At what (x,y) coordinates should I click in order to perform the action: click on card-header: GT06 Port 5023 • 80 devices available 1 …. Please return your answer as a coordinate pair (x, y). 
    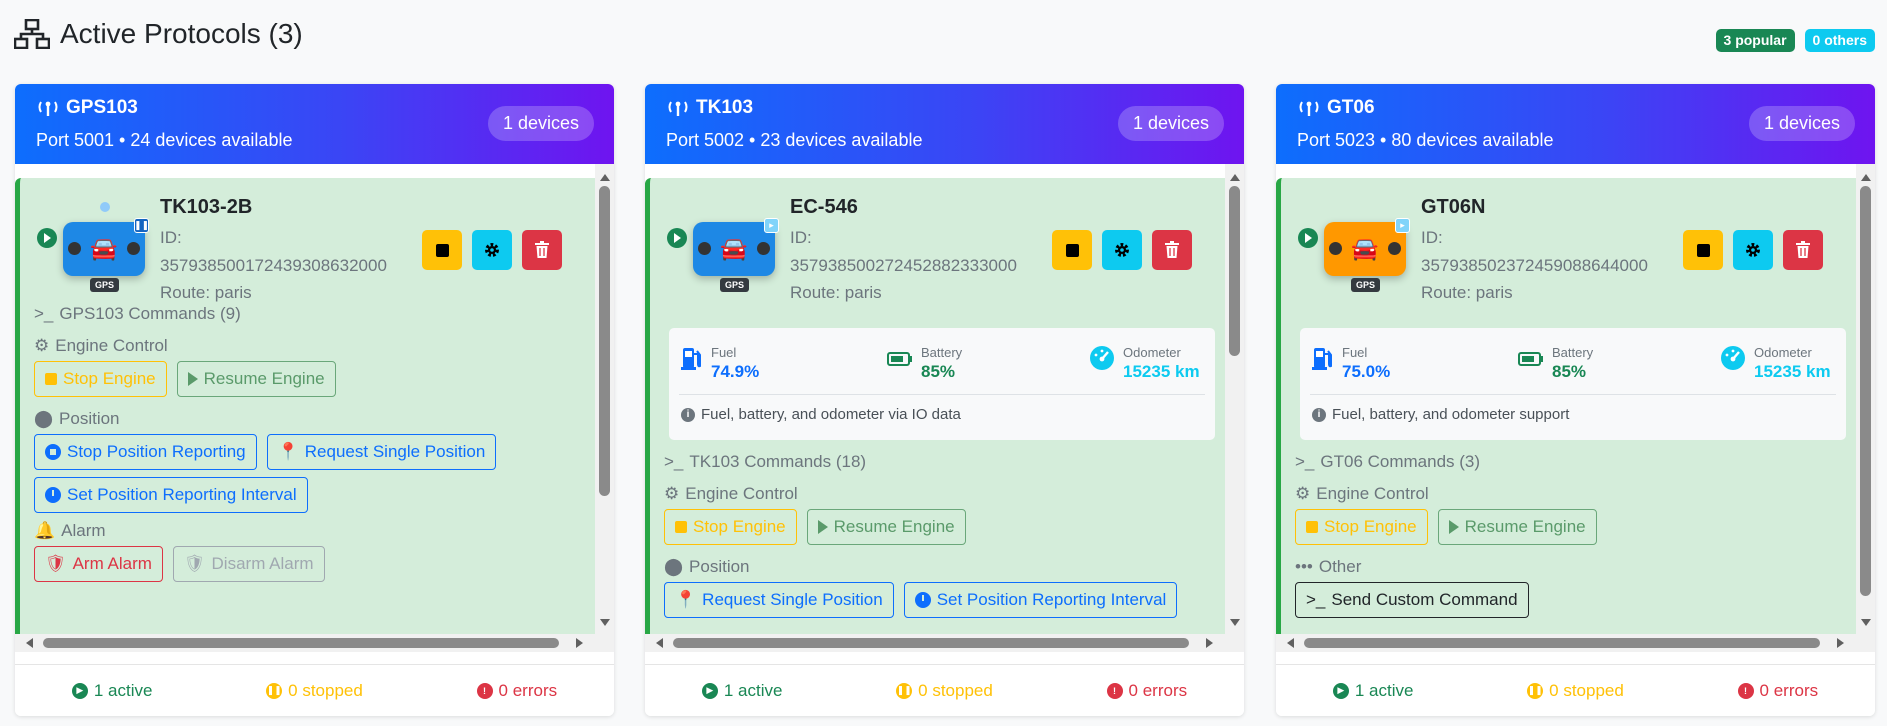
    Looking at the image, I should click on (1575, 124).